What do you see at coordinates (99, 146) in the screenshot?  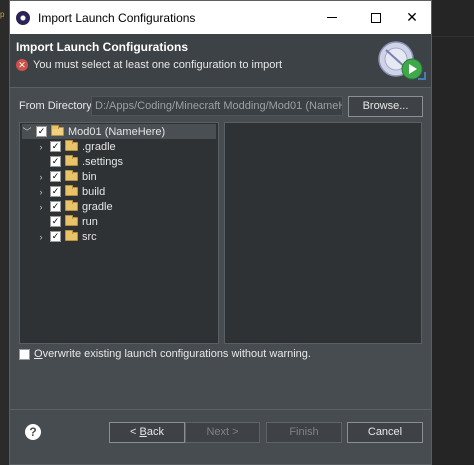 I see `tree-item-label: .gradle` at bounding box center [99, 146].